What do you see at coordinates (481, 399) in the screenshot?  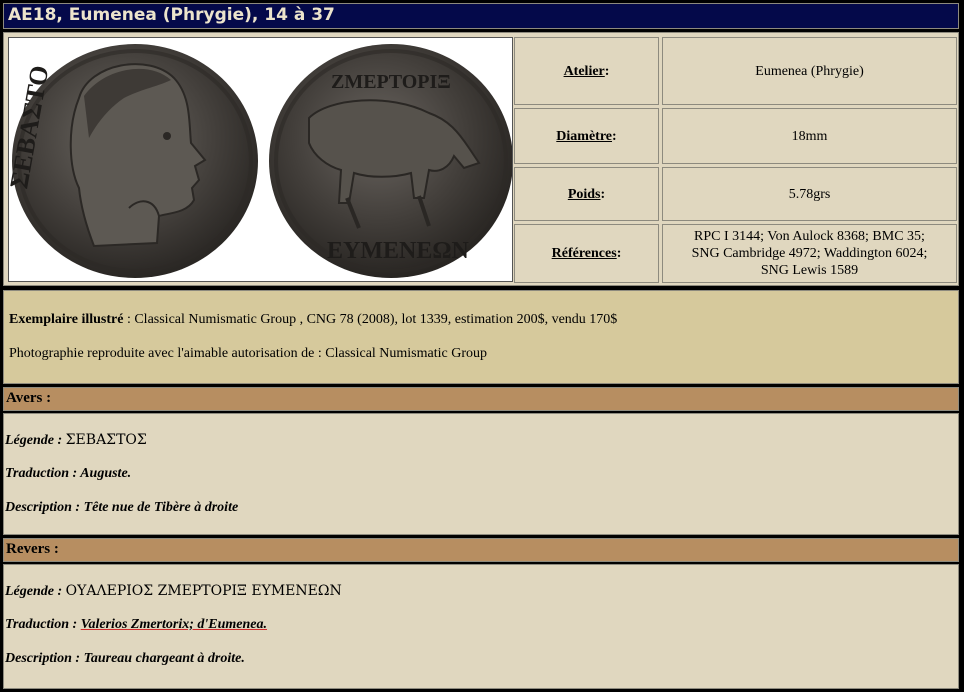 I see `avers-header: Avers :` at bounding box center [481, 399].